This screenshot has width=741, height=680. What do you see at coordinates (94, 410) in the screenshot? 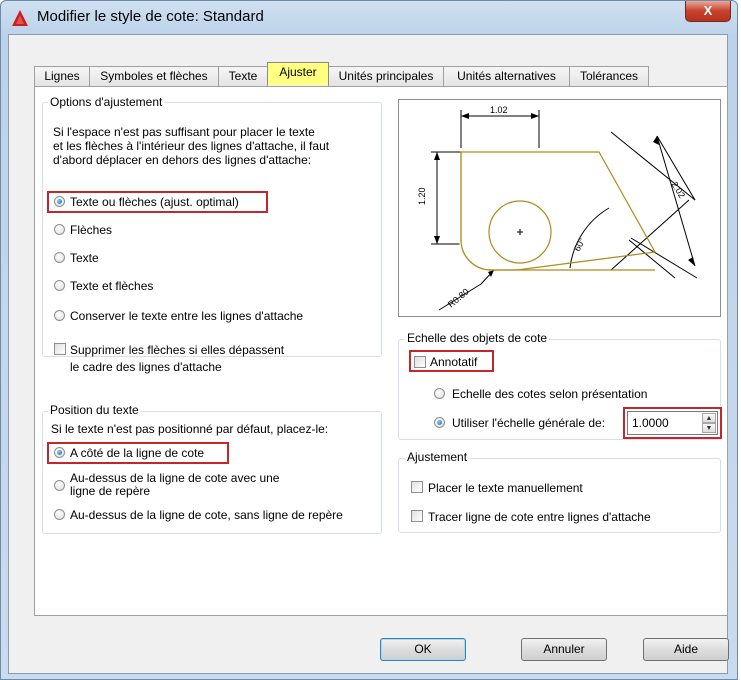
I see `position-texte-legend: Position du texte` at bounding box center [94, 410].